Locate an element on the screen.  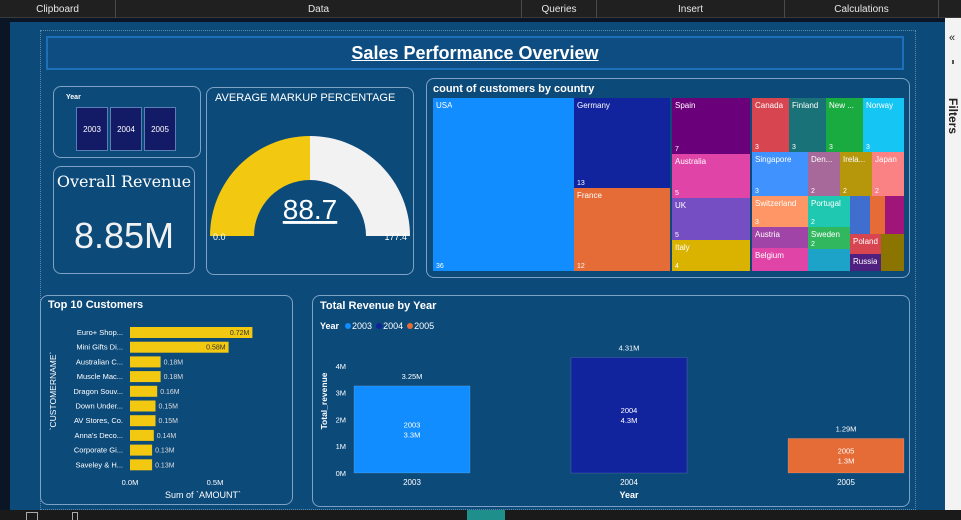
treemap-tile-usa: USA 36 is located at coordinates (503, 184).